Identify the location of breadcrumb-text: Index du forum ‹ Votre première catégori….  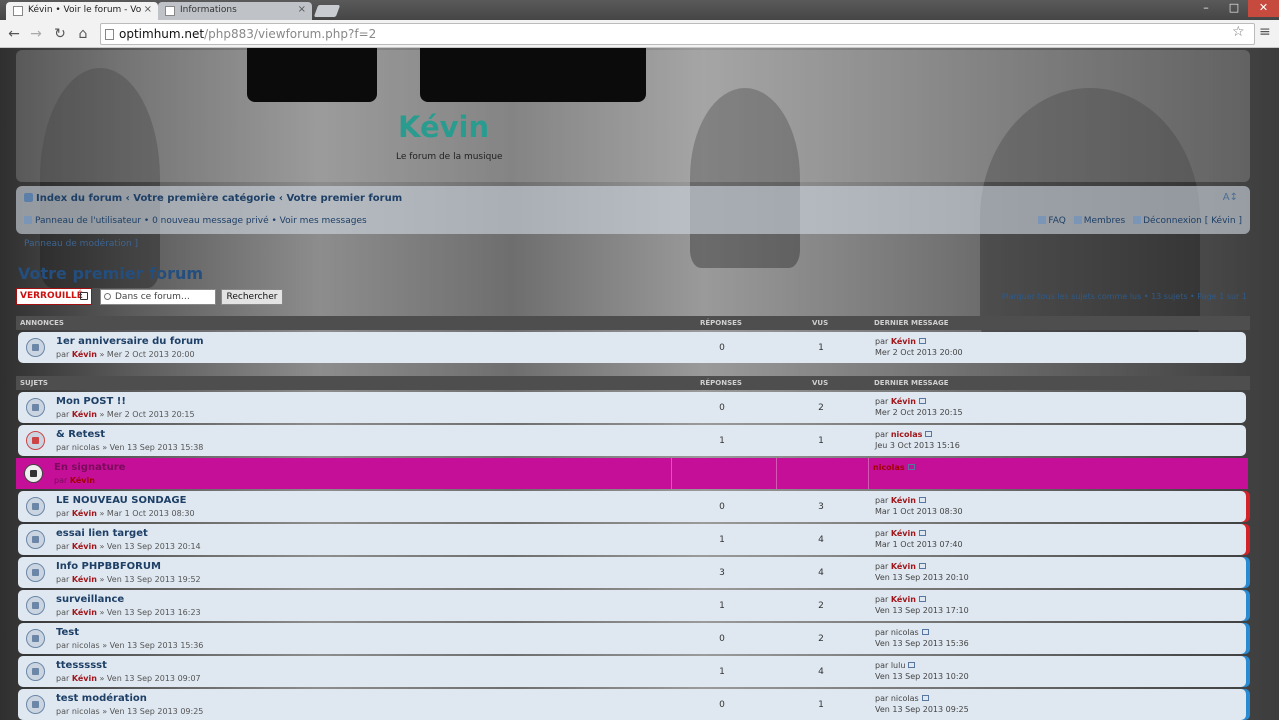
(219, 198).